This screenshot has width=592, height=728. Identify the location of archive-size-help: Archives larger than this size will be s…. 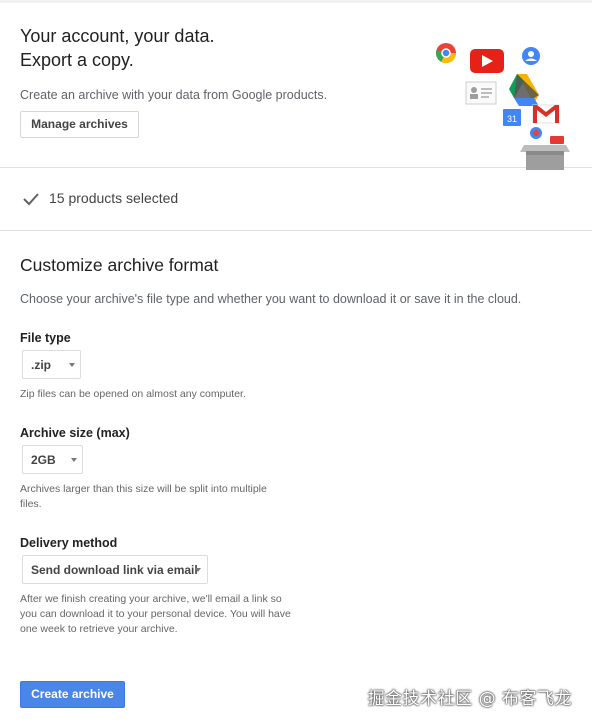
(143, 496).